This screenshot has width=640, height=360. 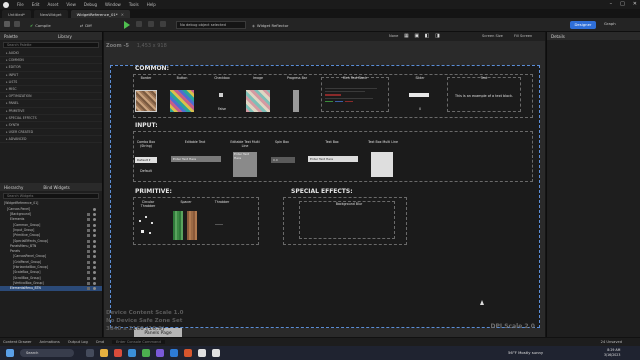 I want to click on palette-search-input: Search Palette, so click(x=51, y=45).